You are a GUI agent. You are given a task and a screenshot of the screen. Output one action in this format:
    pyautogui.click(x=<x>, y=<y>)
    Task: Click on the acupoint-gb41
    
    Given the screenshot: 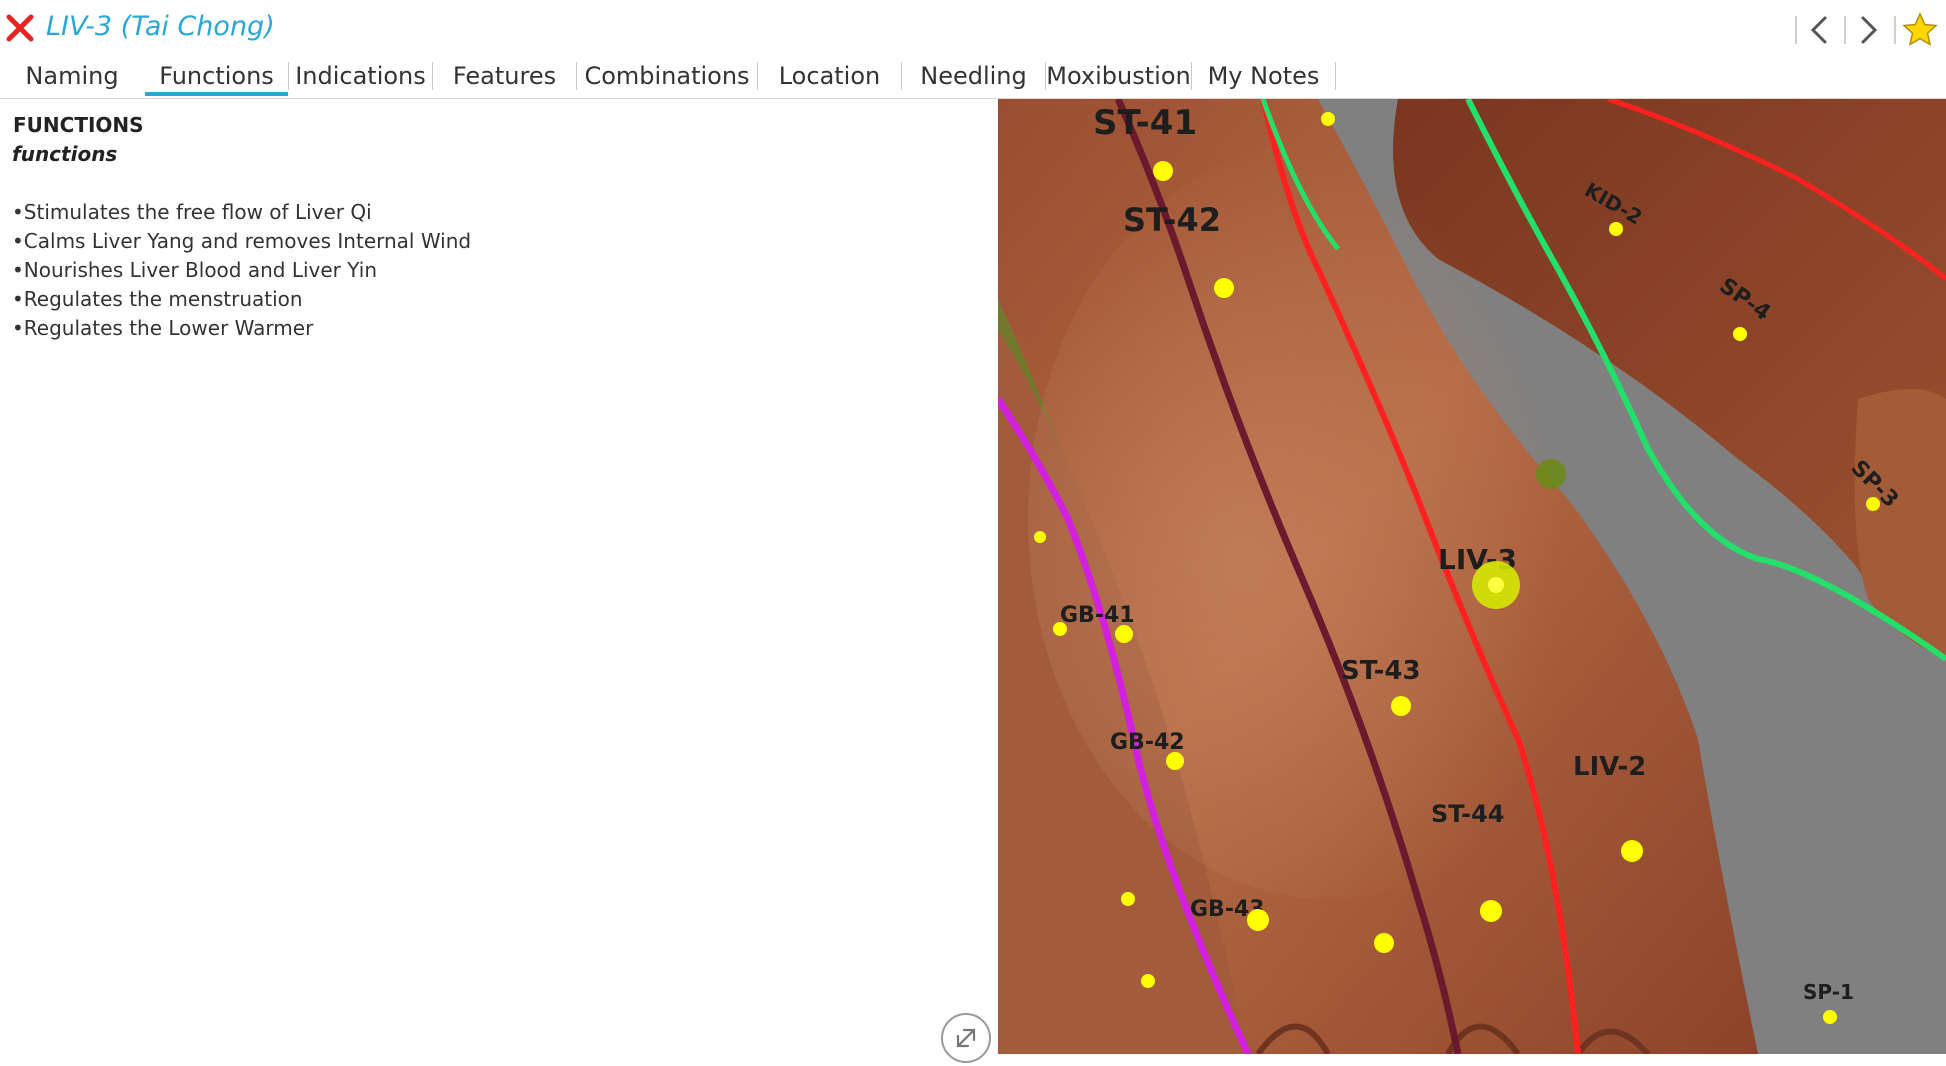 What is the action you would take?
    pyautogui.click(x=1124, y=634)
    